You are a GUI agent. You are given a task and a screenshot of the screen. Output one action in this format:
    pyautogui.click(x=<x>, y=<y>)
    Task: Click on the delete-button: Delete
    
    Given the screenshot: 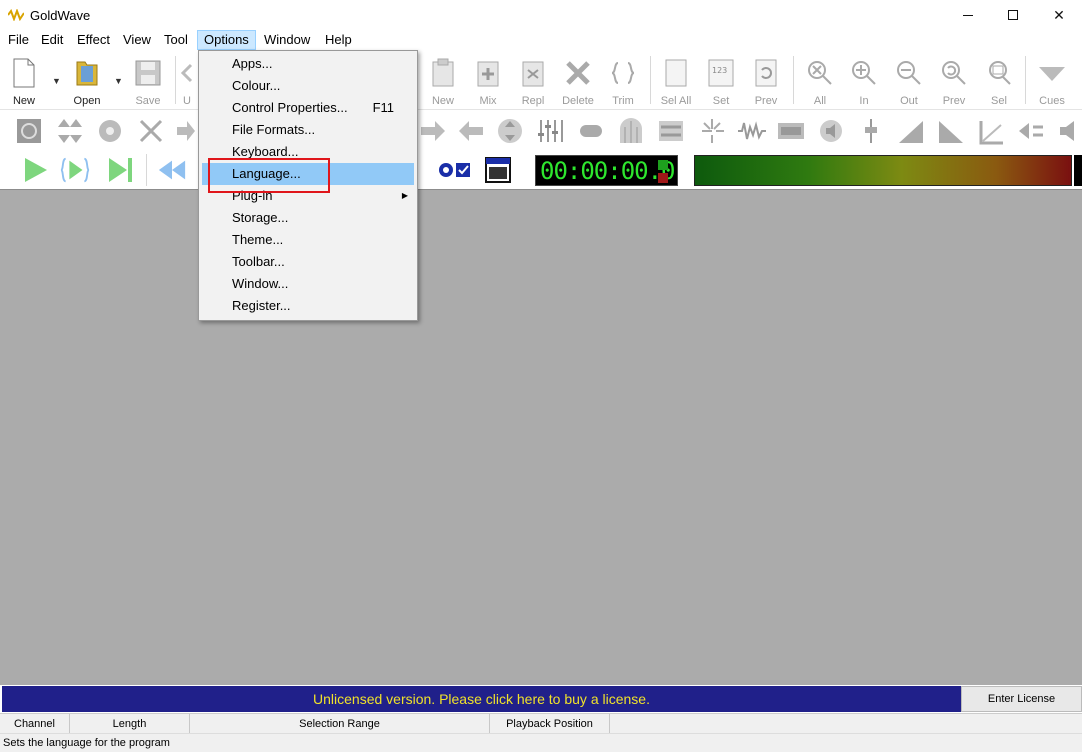 What is the action you would take?
    pyautogui.click(x=578, y=81)
    